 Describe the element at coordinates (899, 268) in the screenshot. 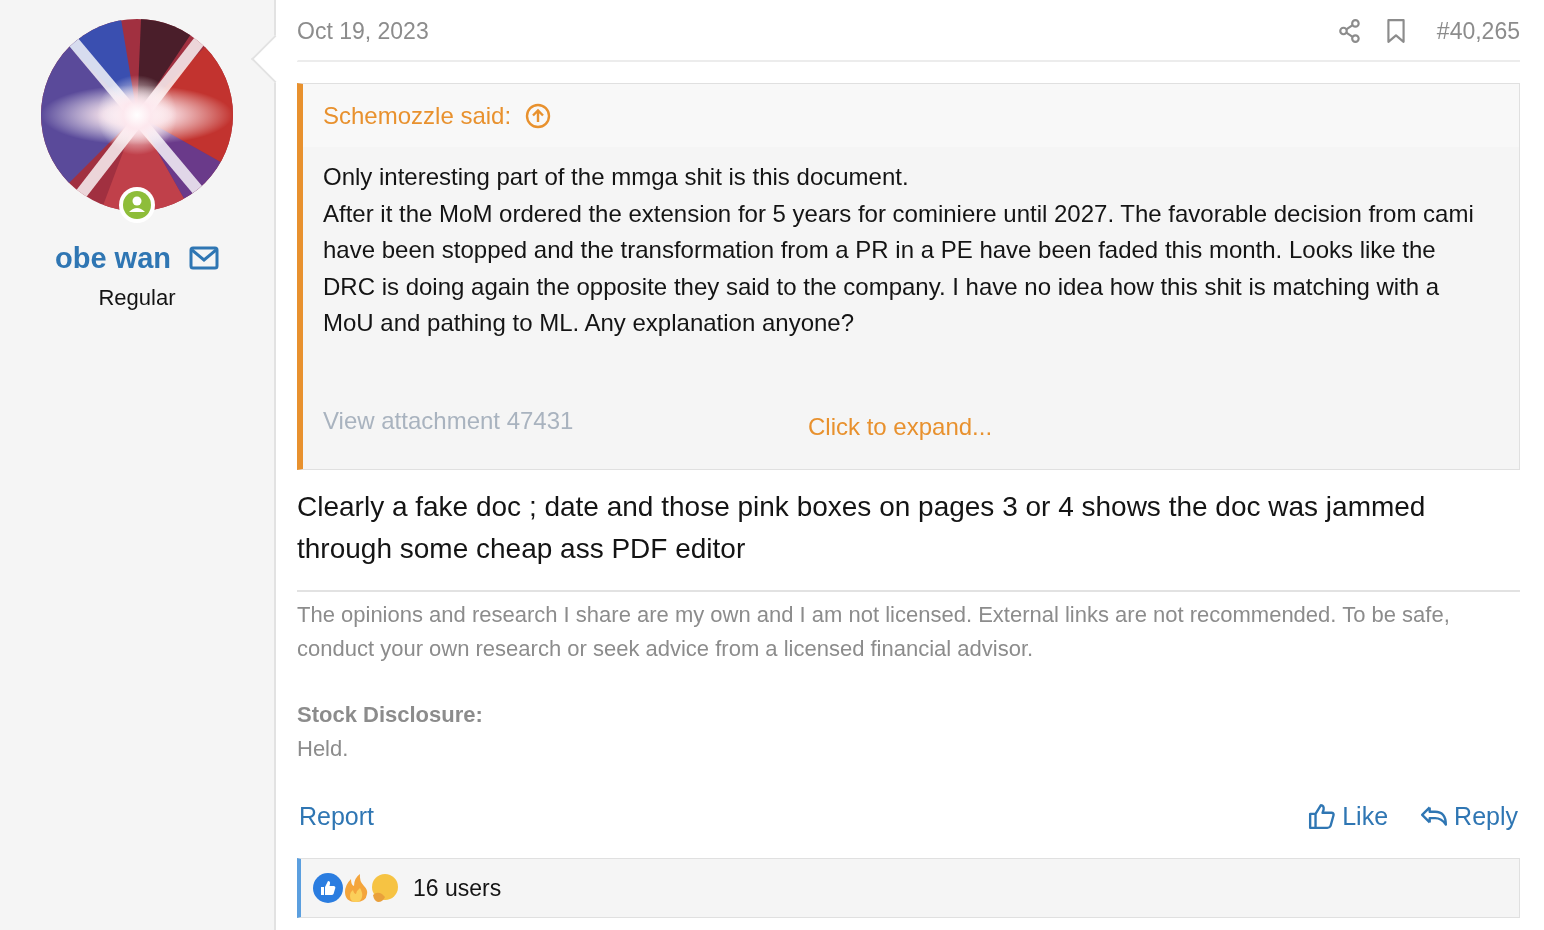

I see `quote-text: After it the MoM ordered the extension for 5 years for cominiere until 2027. The favorable decision from cami have been stopped and the transformation from a PR in a PE have been faded this month. Looks like the DRC is doing again the opposite they said to the company. I have no idea how this shit is matching with a MoU and pathing to ML. Any explanation anyone?` at that location.